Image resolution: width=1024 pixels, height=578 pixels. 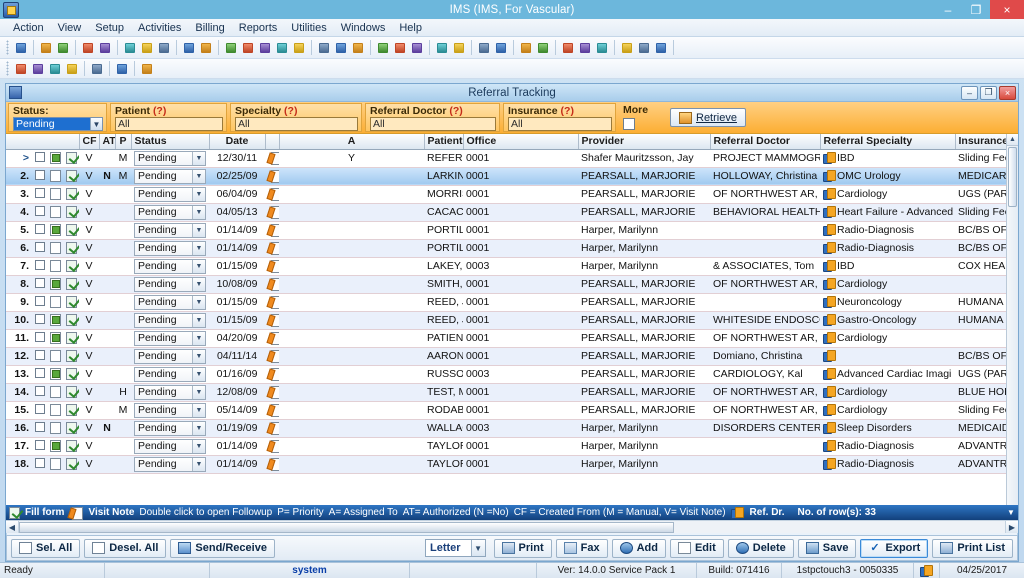 What do you see at coordinates (988, 92) in the screenshot?
I see `referral-maximize-button: ❐` at bounding box center [988, 92].